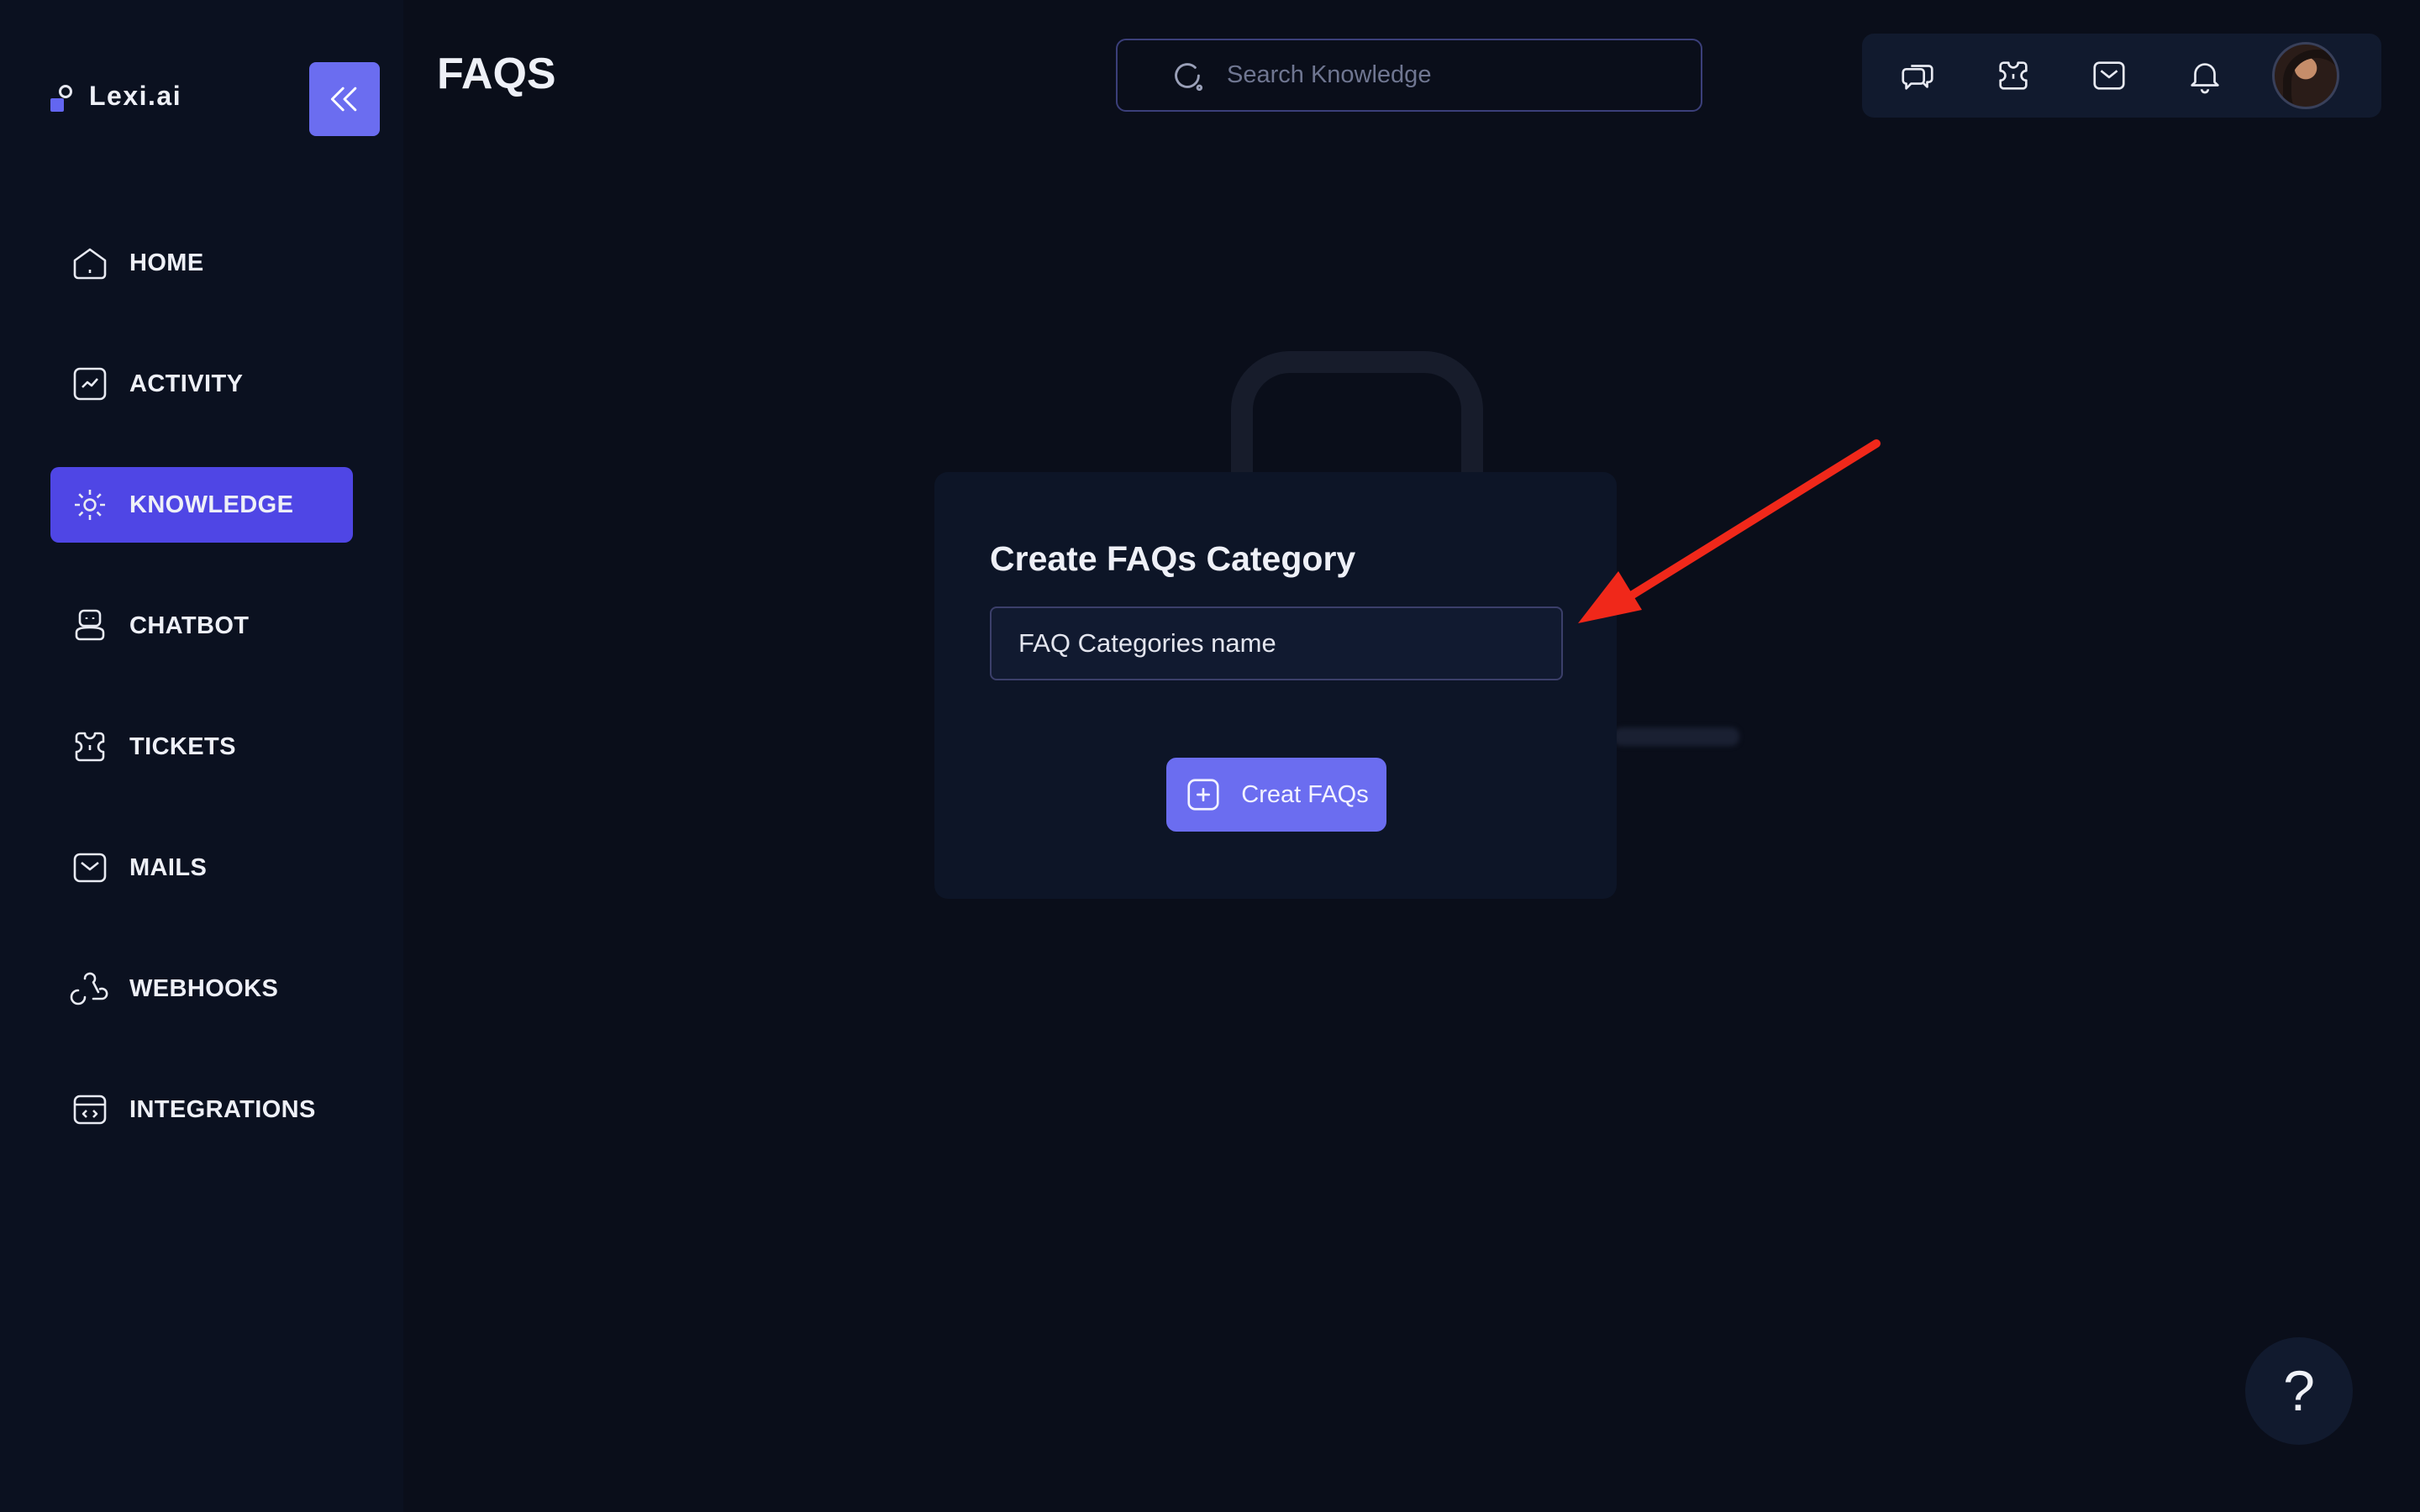 This screenshot has width=2420, height=1512. I want to click on help-button: ?, so click(2299, 1391).